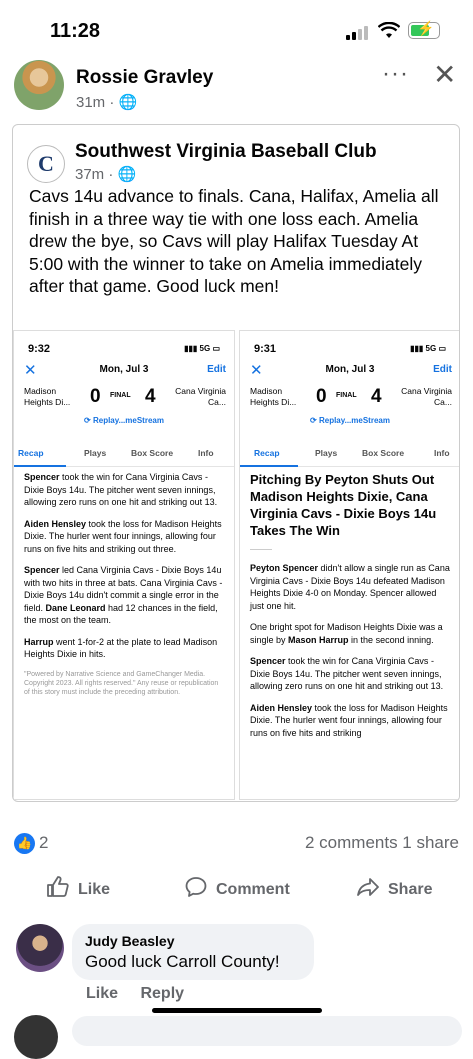 This screenshot has height=1059, width=473. I want to click on shot-time: 9:32, so click(39, 349).